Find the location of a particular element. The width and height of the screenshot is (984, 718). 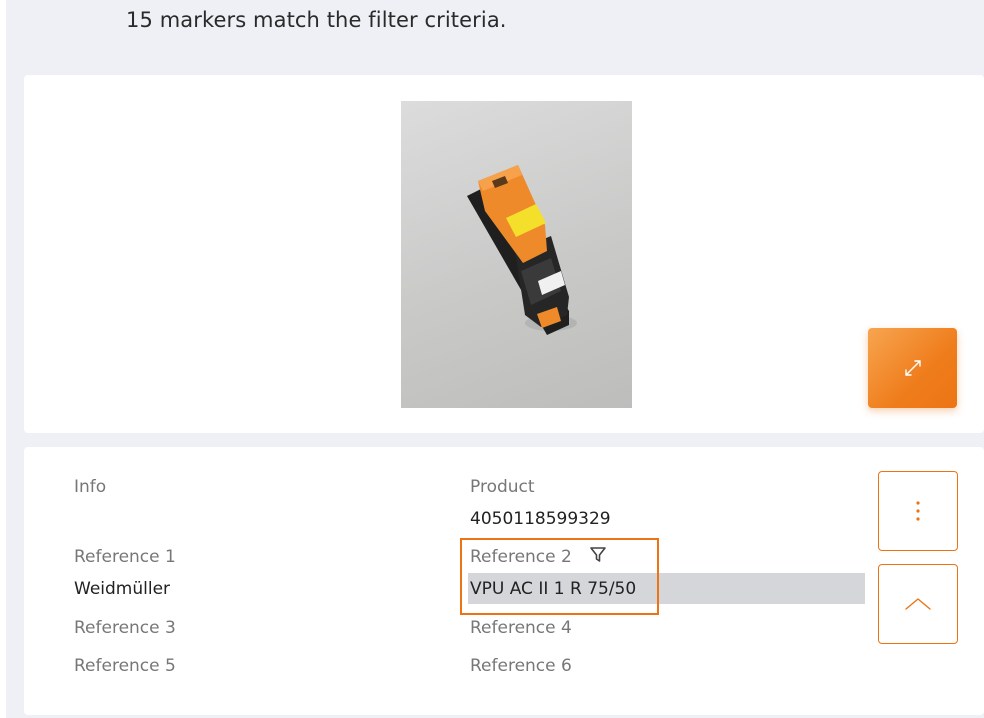

product-photo is located at coordinates (516, 254).